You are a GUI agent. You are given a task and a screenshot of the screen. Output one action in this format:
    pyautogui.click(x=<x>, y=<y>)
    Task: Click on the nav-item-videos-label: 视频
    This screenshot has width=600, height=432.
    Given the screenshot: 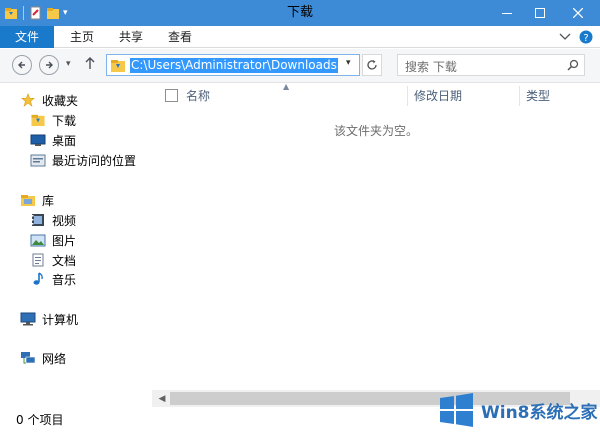 What is the action you would take?
    pyautogui.click(x=64, y=220)
    